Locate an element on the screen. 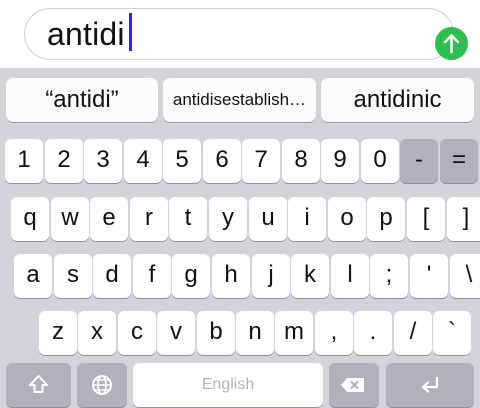  key-bottom-1: x is located at coordinates (97, 333).